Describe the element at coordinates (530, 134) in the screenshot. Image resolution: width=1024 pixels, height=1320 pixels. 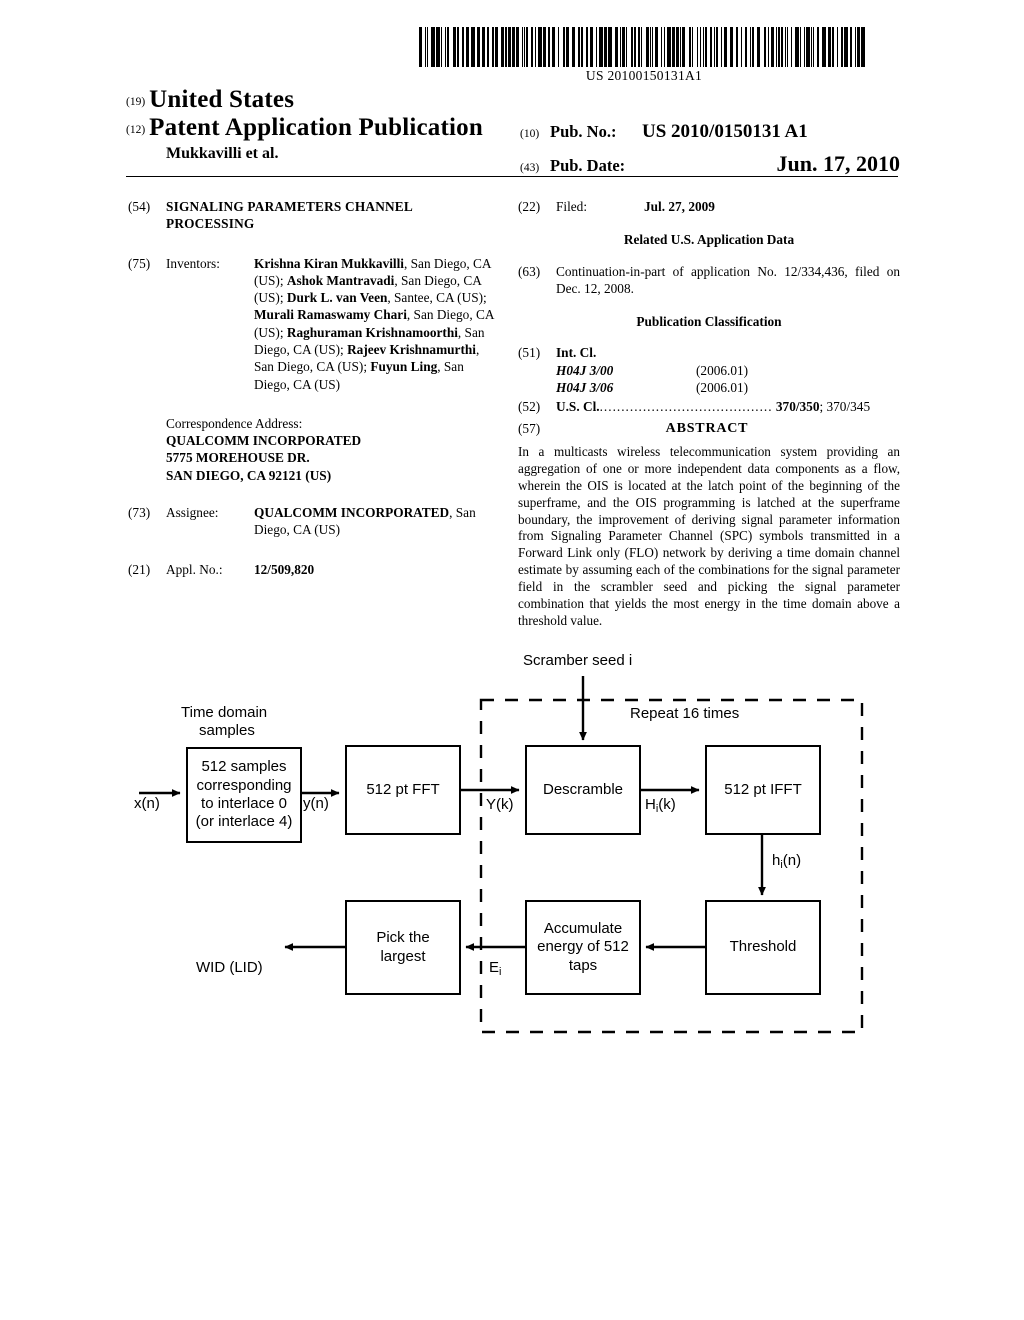
I see `tag-10: (10)` at that location.